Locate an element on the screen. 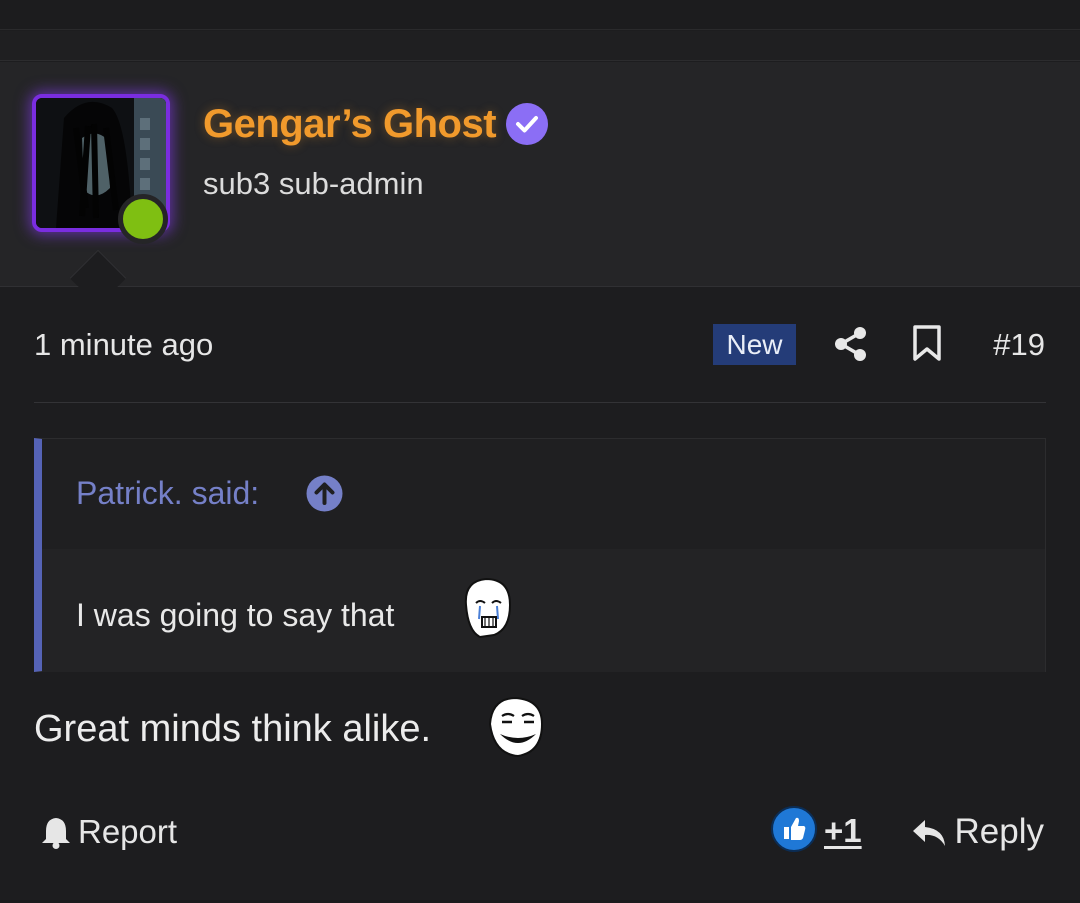 Image resolution: width=1080 pixels, height=903 pixels. divider is located at coordinates (540, 402).